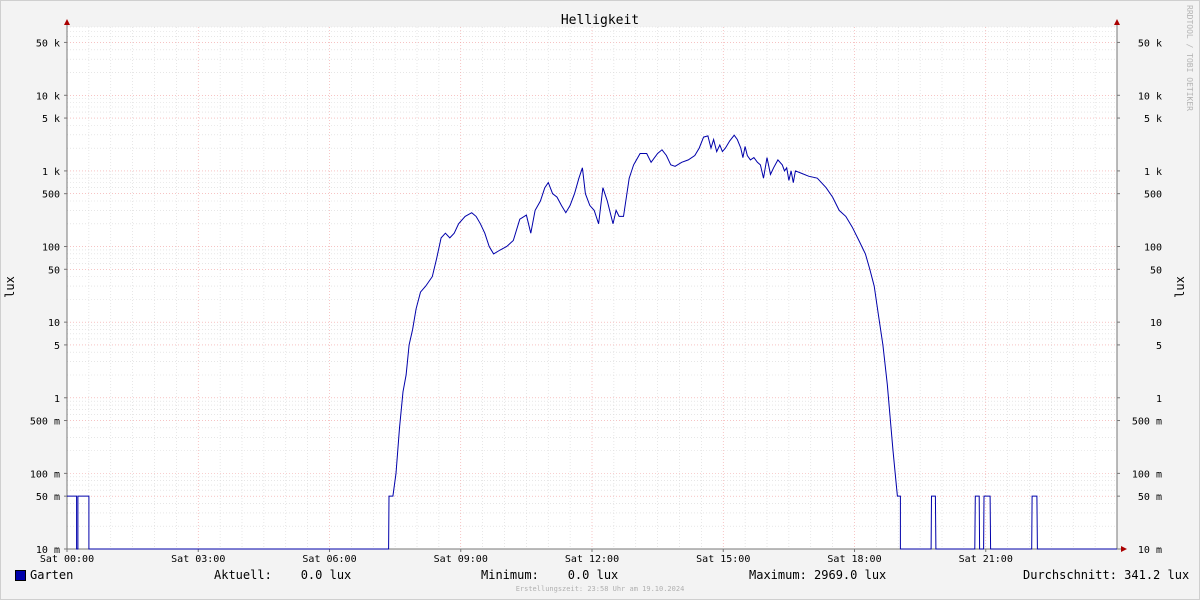 Image resolution: width=1200 pixels, height=600 pixels. Describe the element at coordinates (67, 559) in the screenshot. I see `x-tick-label: Sat 00:00` at that location.